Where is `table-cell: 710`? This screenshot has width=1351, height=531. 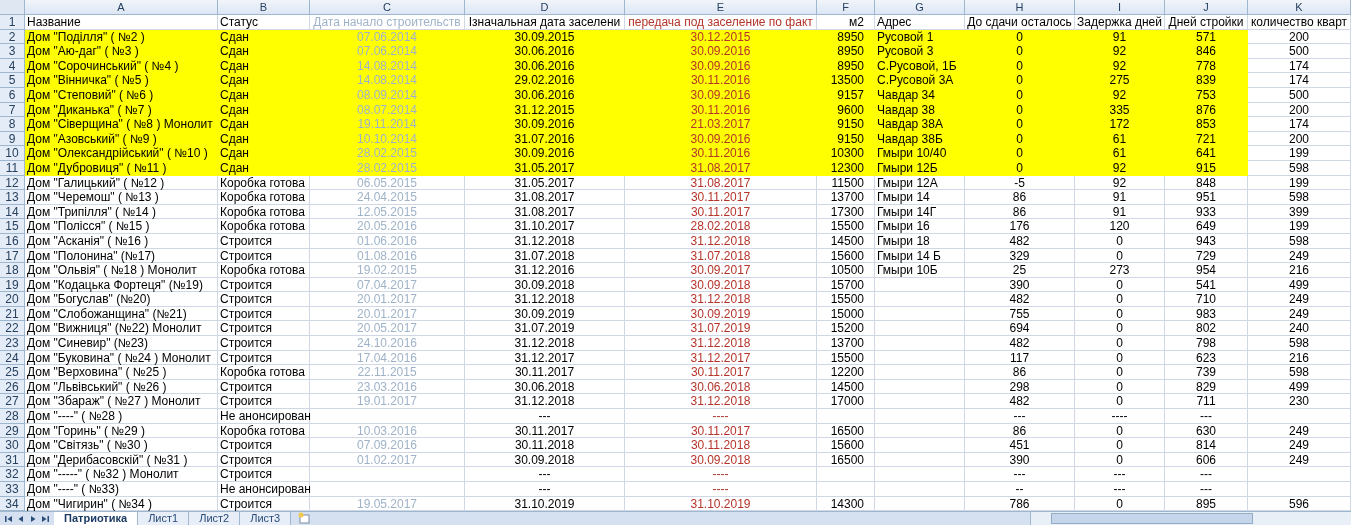
table-cell: 710 is located at coordinates (1206, 299).